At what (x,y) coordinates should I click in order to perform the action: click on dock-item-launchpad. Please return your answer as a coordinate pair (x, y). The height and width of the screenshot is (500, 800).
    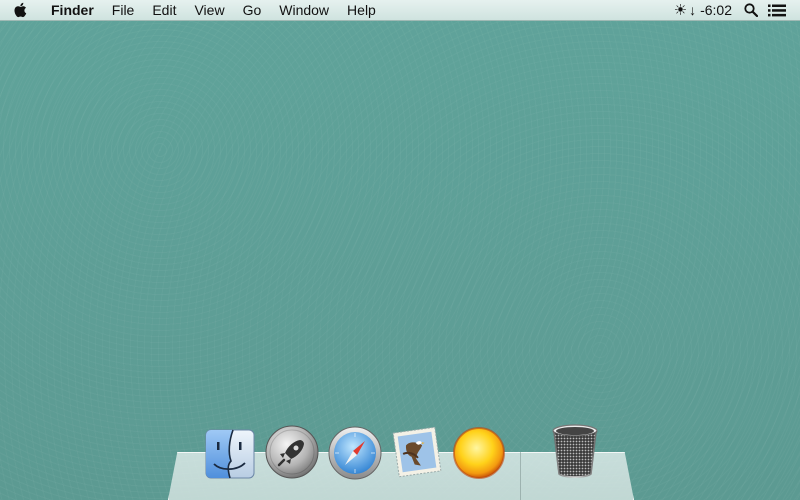
    Looking at the image, I should click on (292, 452).